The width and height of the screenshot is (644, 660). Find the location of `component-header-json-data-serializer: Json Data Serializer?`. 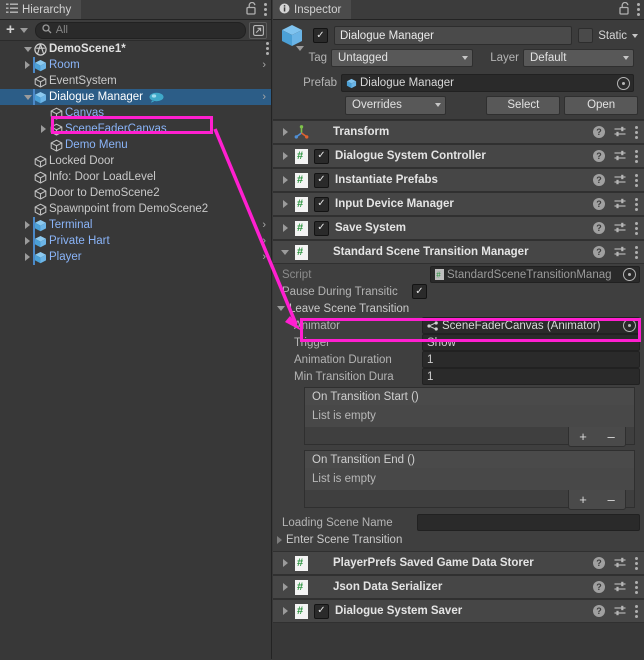

component-header-json-data-serializer: Json Data Serializer? is located at coordinates (458, 587).